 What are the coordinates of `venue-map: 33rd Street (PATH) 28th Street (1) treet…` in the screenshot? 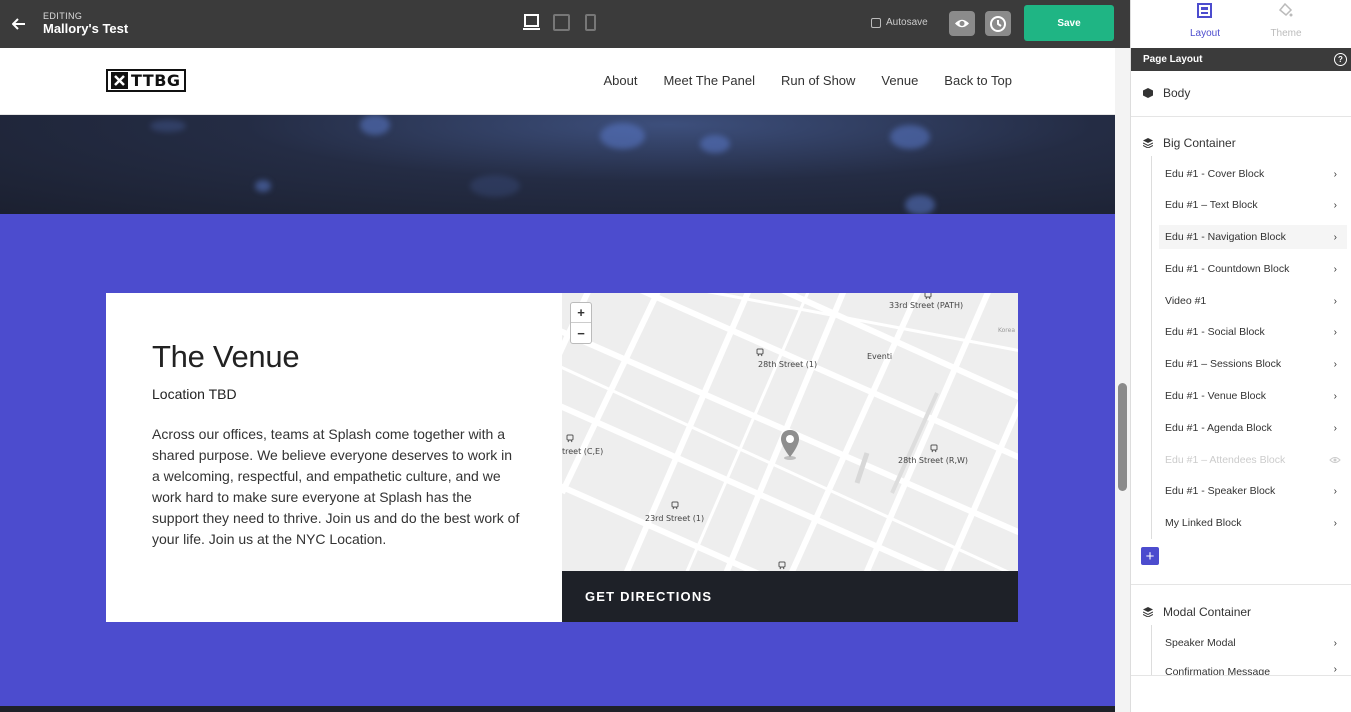 It's located at (790, 432).